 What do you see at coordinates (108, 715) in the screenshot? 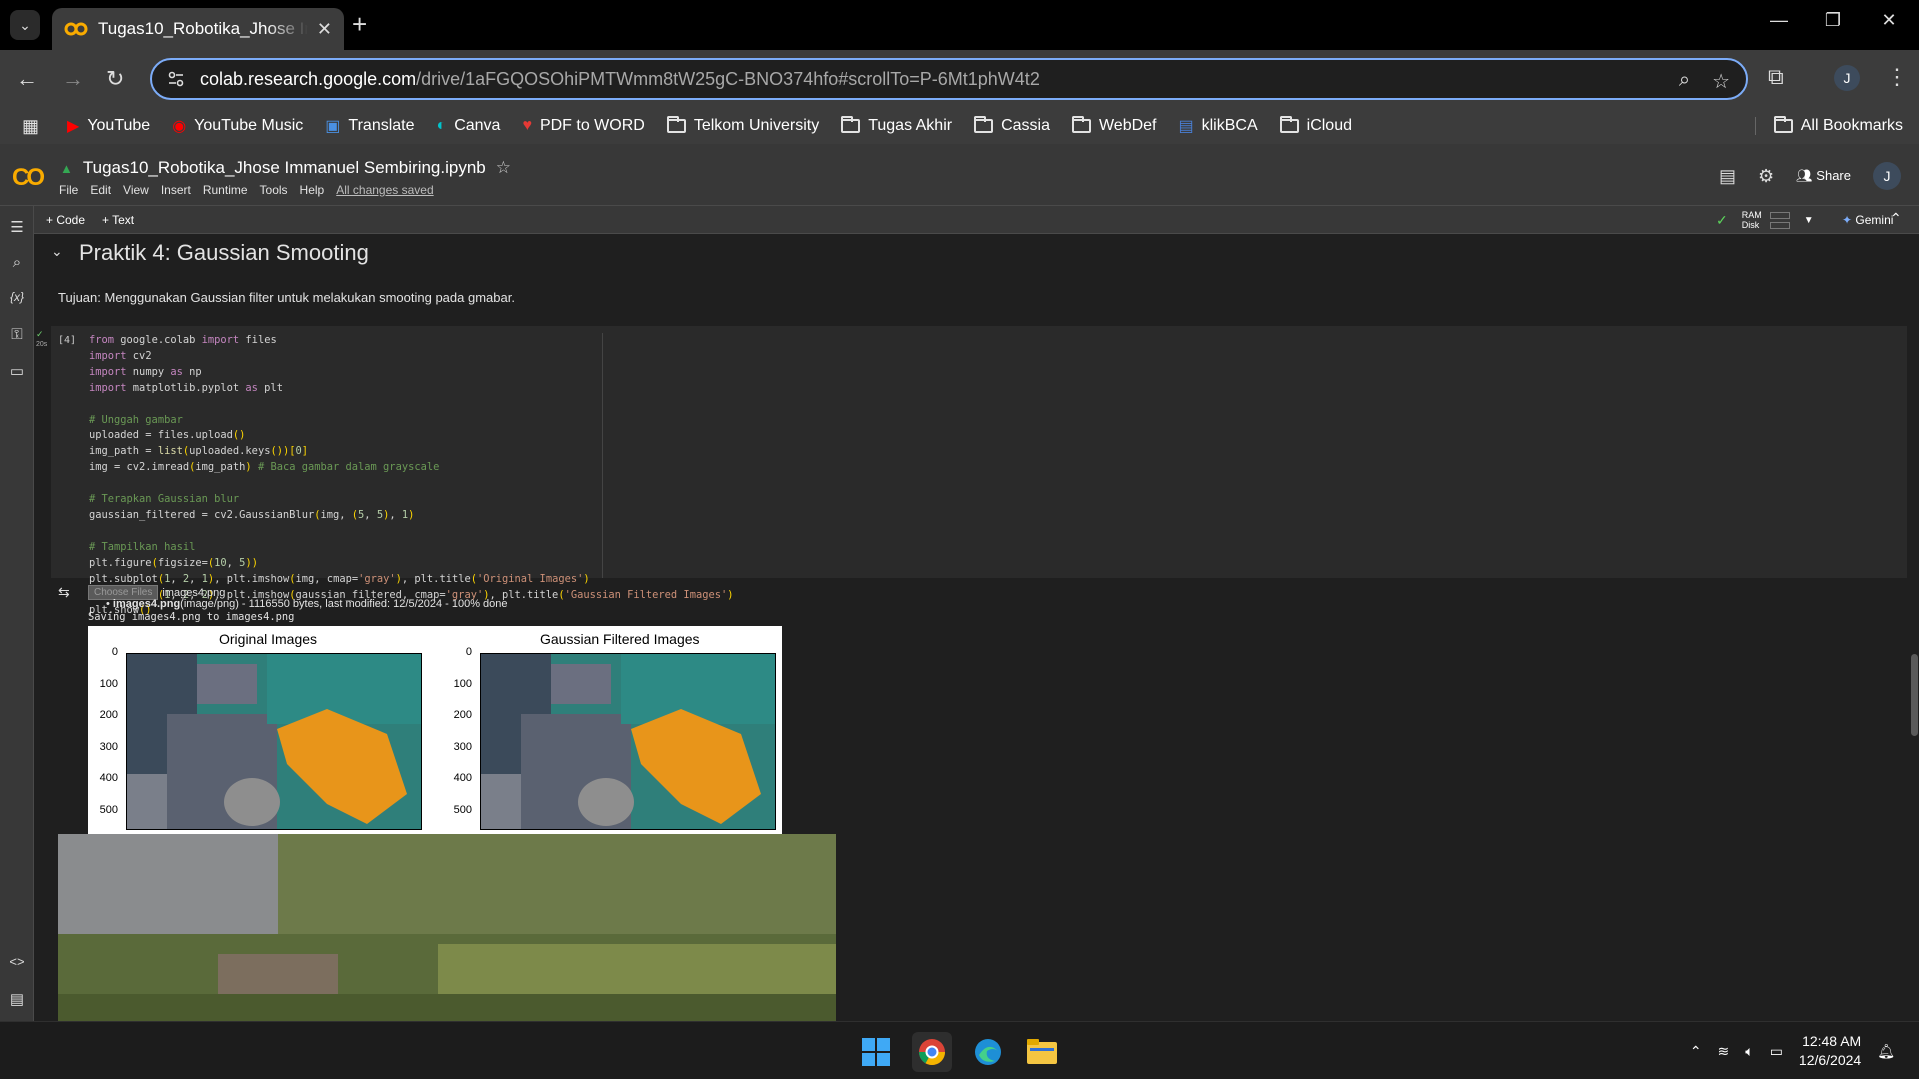
I see `ytick-left: 200` at bounding box center [108, 715].